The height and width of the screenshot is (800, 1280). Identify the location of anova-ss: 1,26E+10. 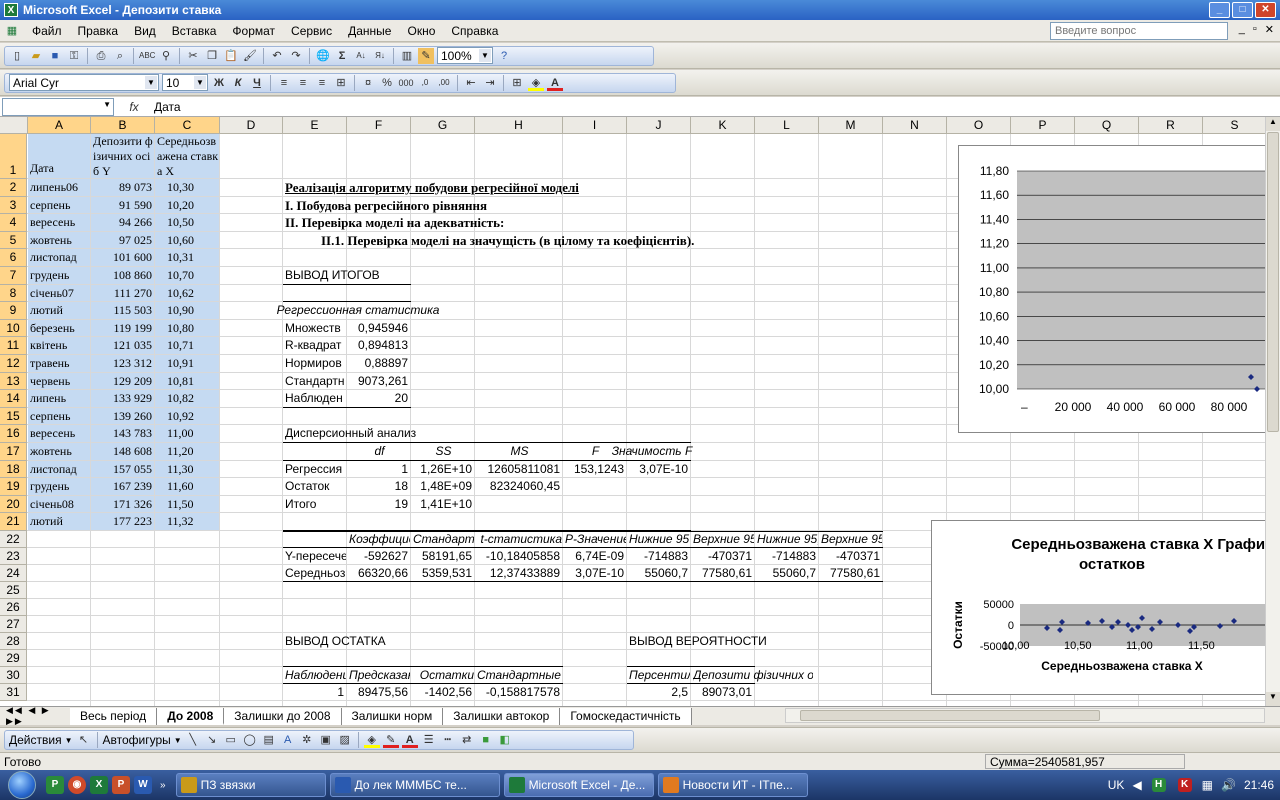
(443, 470).